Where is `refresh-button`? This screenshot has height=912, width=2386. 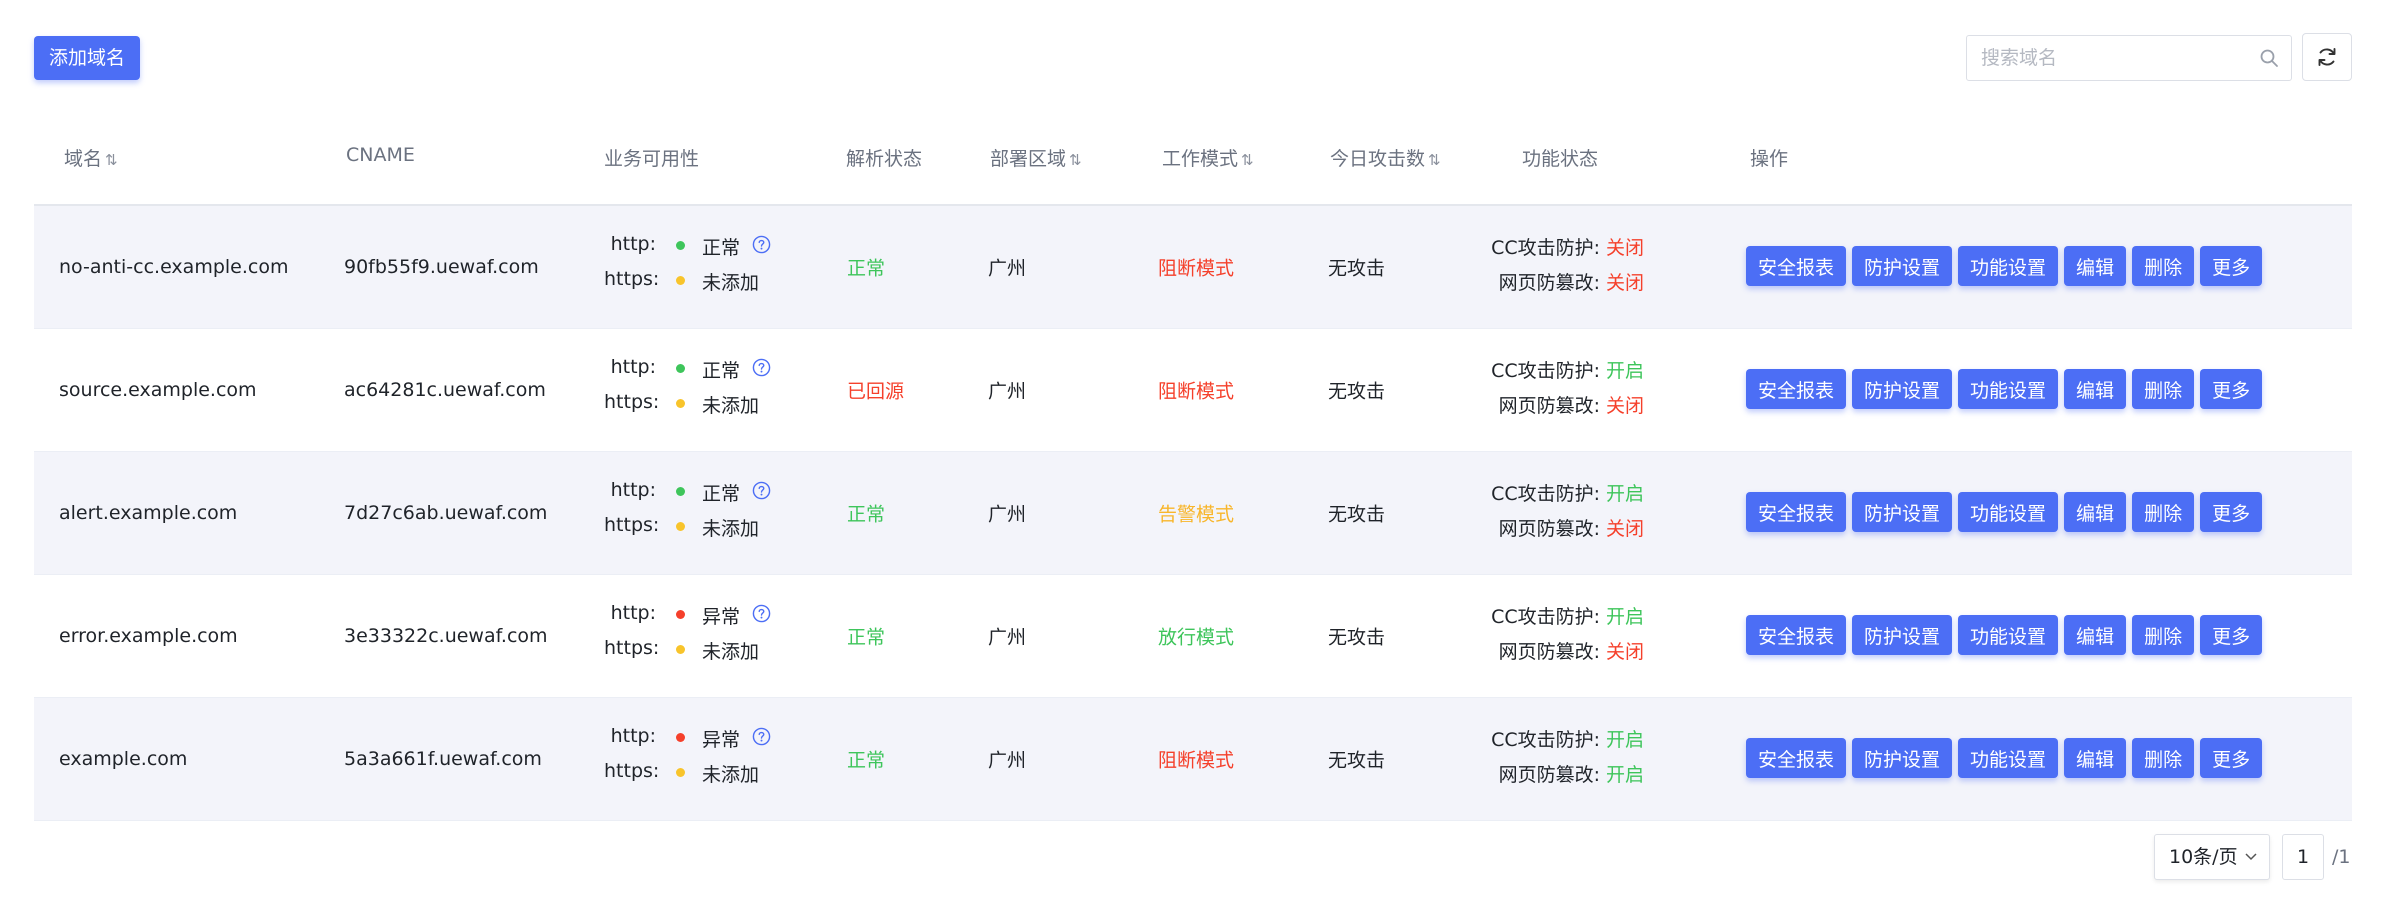
refresh-button is located at coordinates (2327, 57).